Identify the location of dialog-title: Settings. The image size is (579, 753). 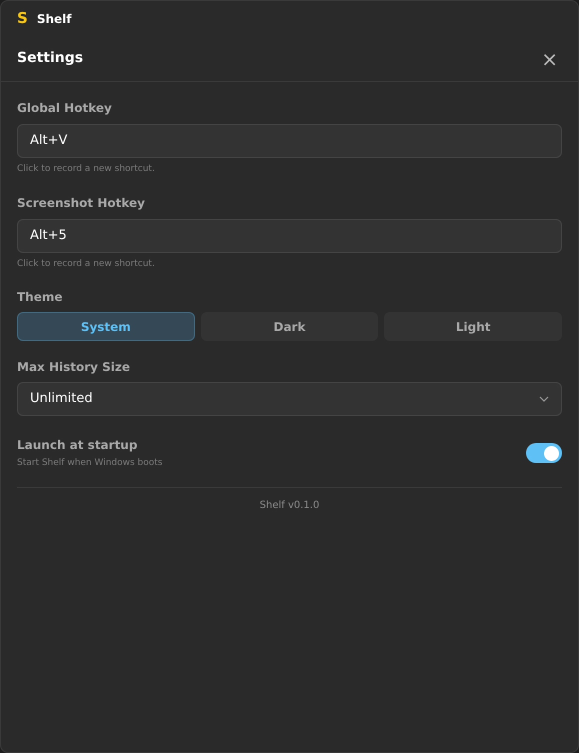
(50, 58).